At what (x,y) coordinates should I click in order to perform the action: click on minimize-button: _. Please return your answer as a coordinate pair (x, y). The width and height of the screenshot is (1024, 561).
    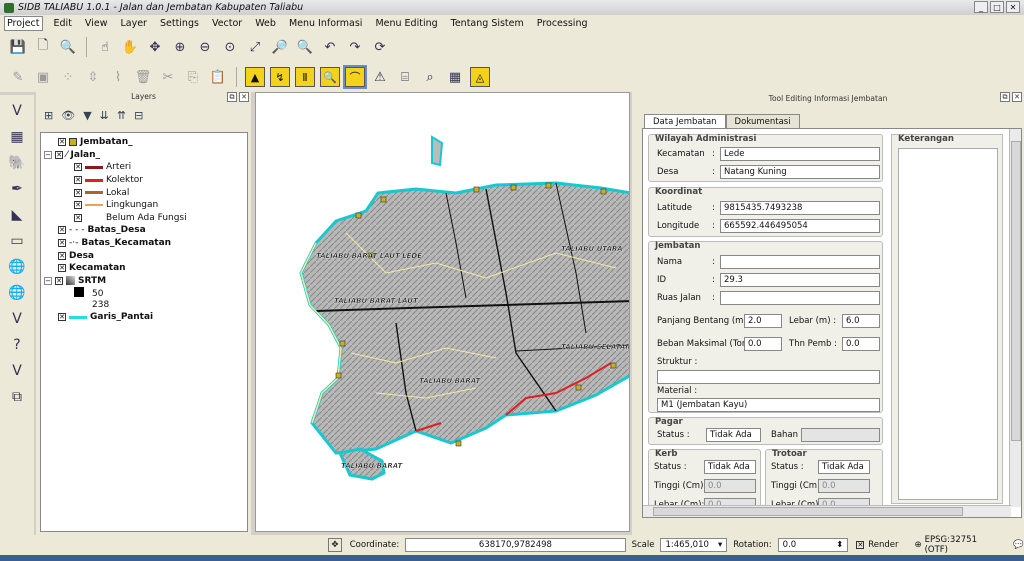
    Looking at the image, I should click on (981, 7).